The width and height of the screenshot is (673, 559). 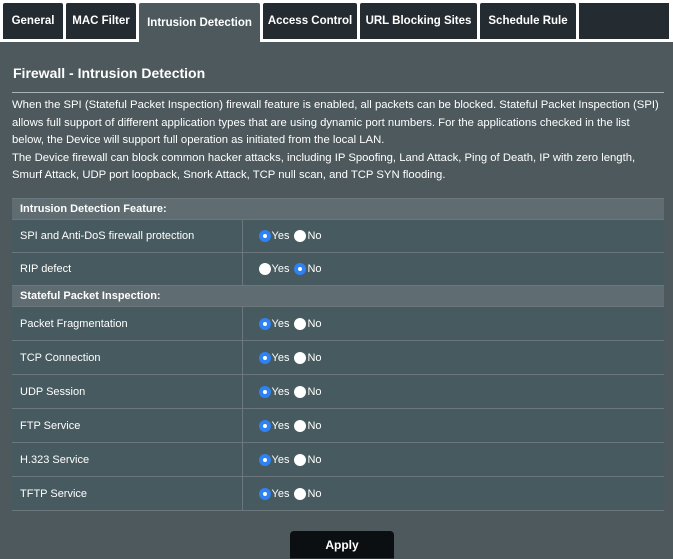 I want to click on tab-schedule-rule: Schedule Rule, so click(x=528, y=21).